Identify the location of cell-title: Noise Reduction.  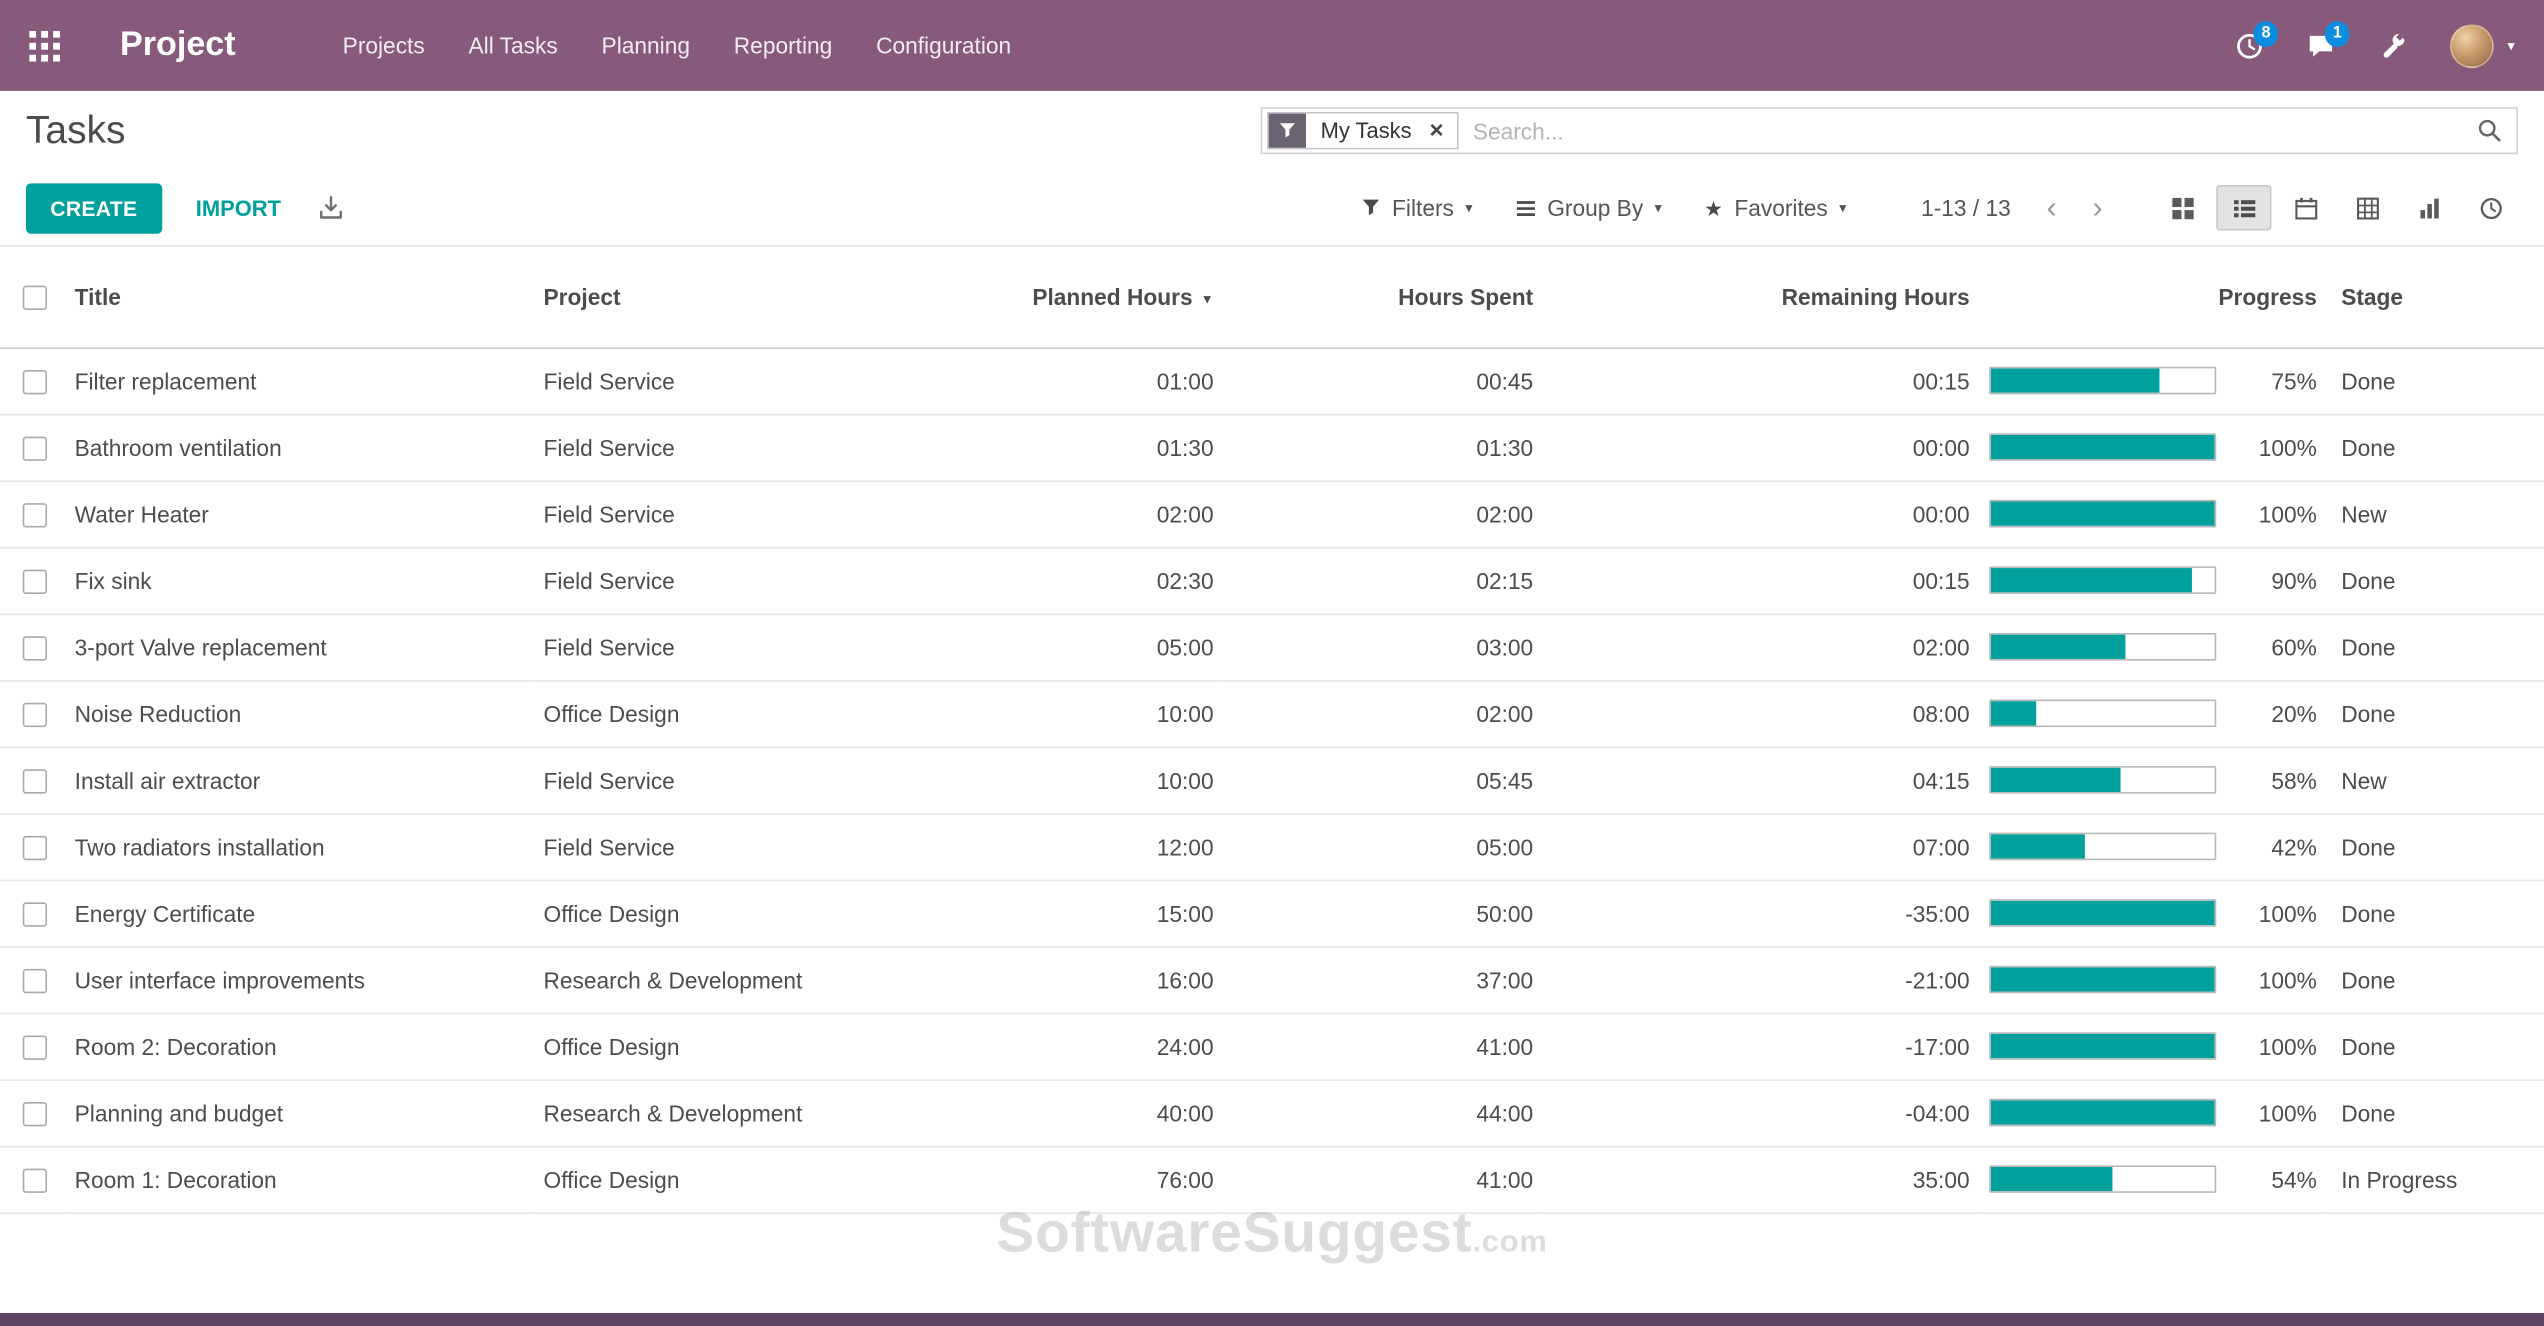
(299, 714).